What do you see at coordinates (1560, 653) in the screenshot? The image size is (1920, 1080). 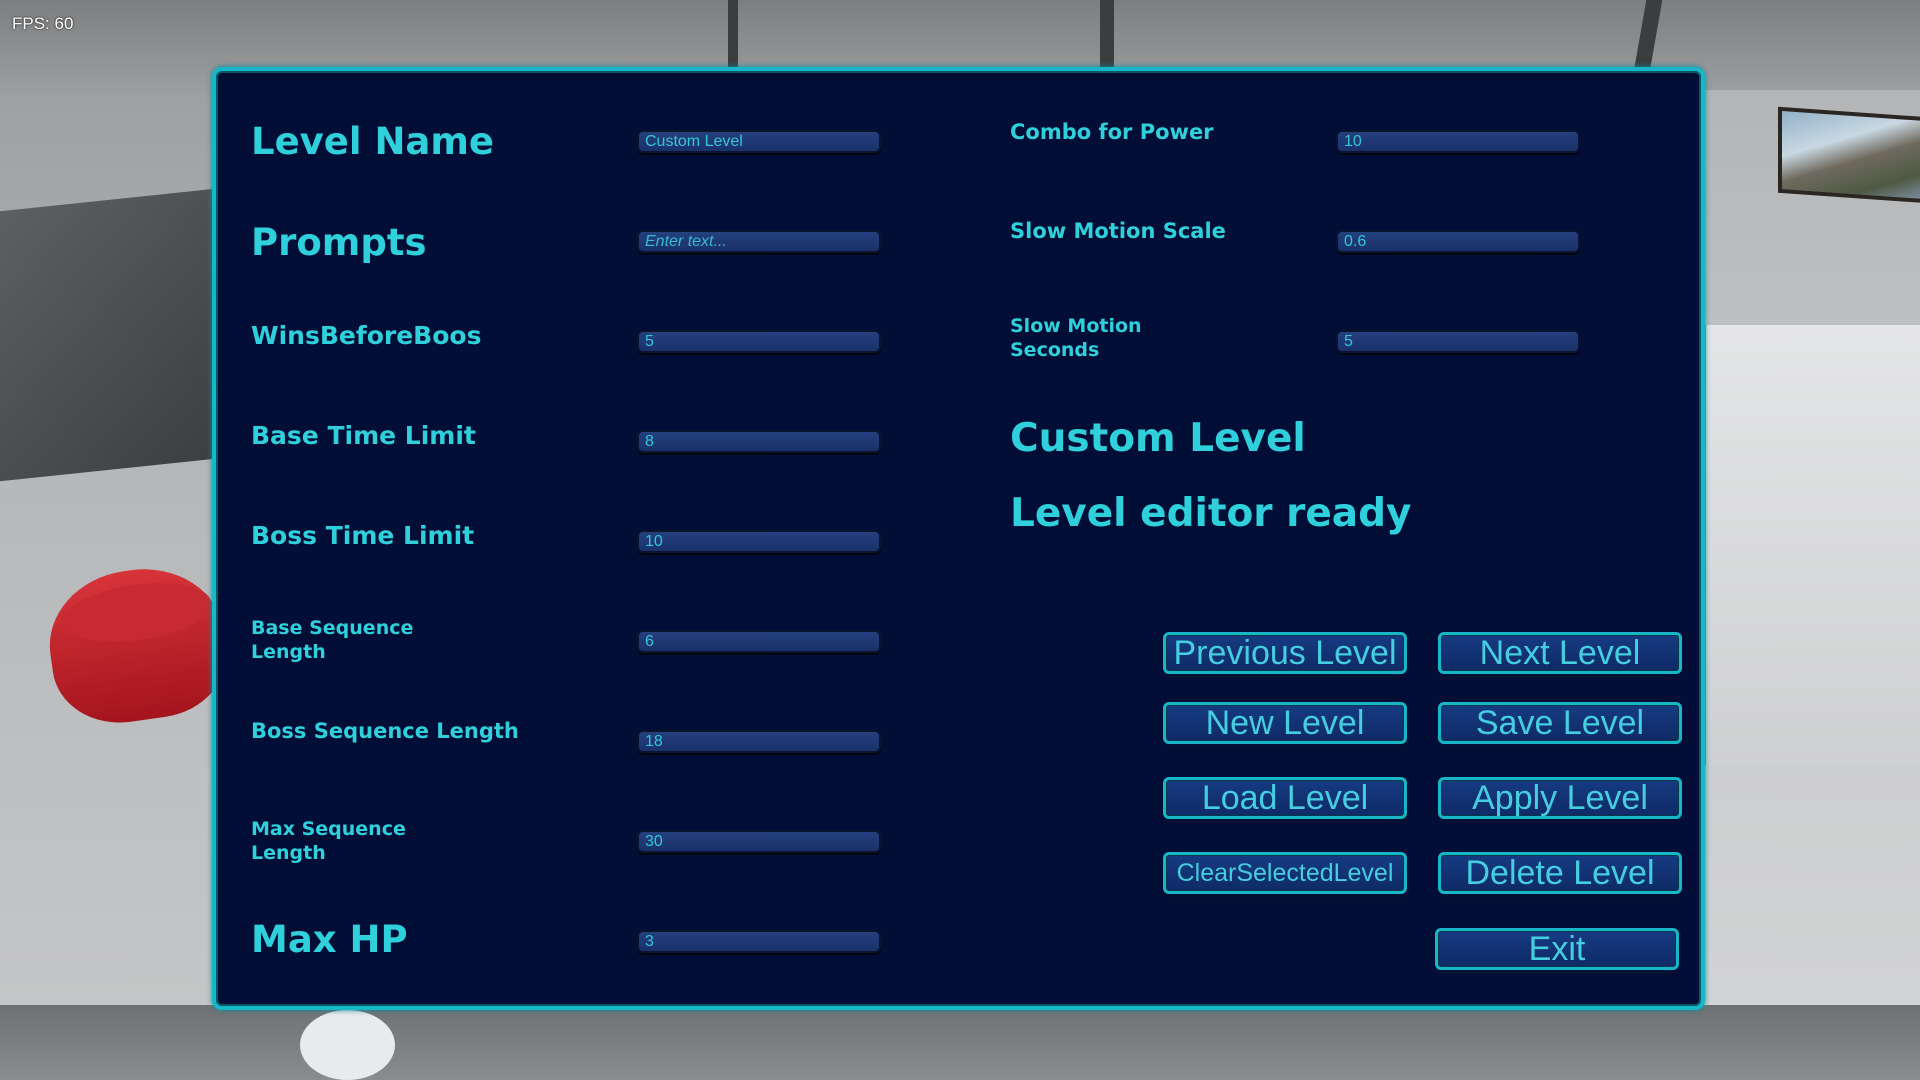 I see `next-level-button: Next Level` at bounding box center [1560, 653].